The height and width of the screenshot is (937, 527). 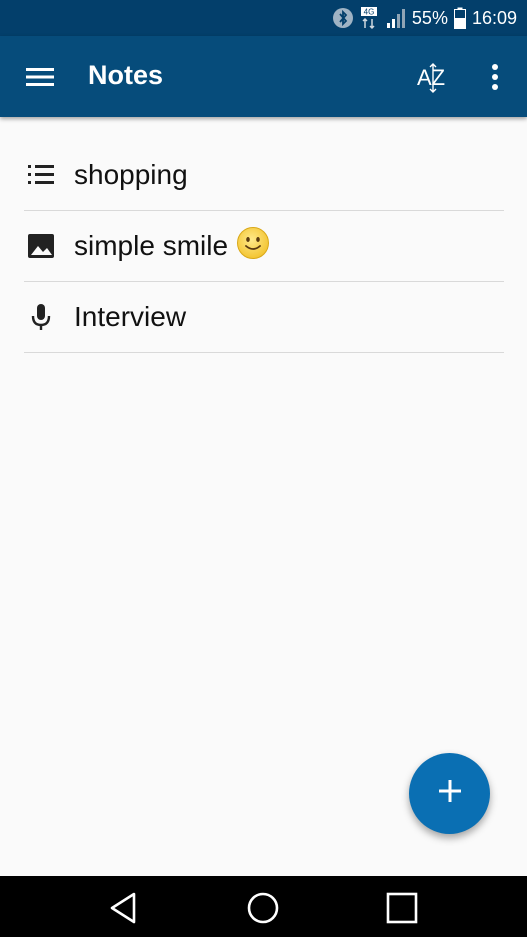 I want to click on back-icon, so click(x=124, y=908).